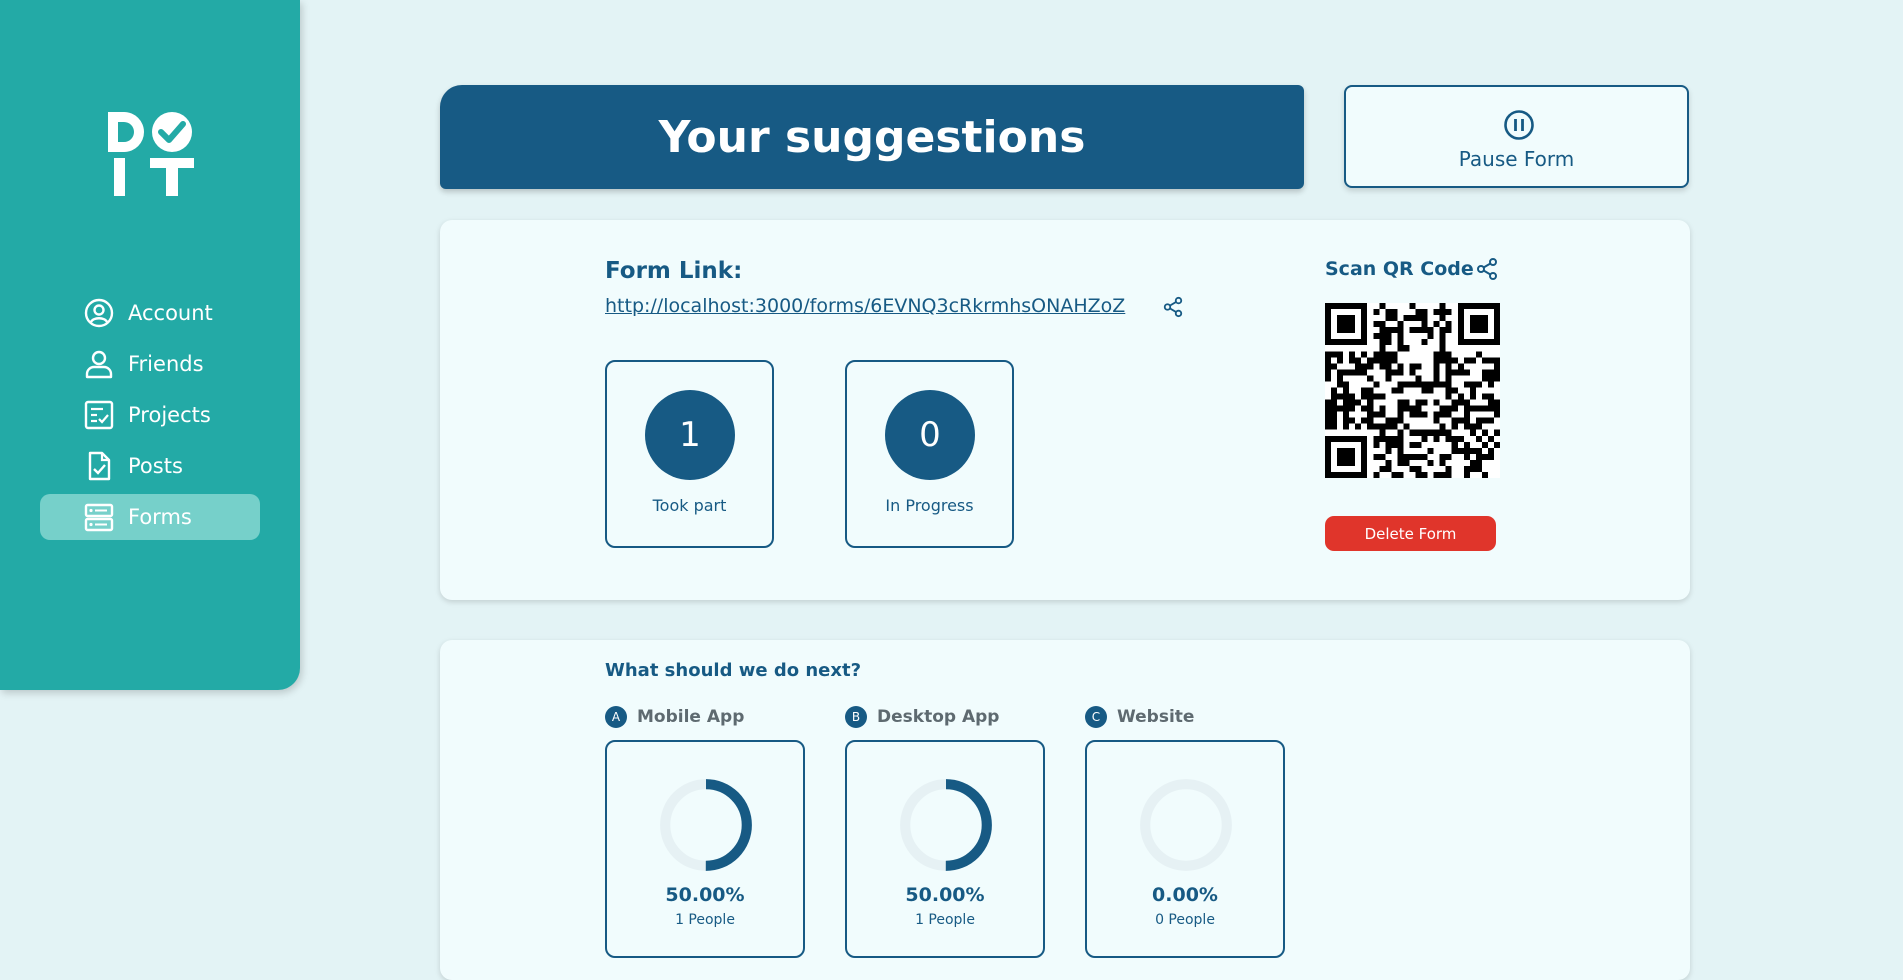 Image resolution: width=1903 pixels, height=980 pixels. I want to click on sidebar-item-label: Forms, so click(160, 517).